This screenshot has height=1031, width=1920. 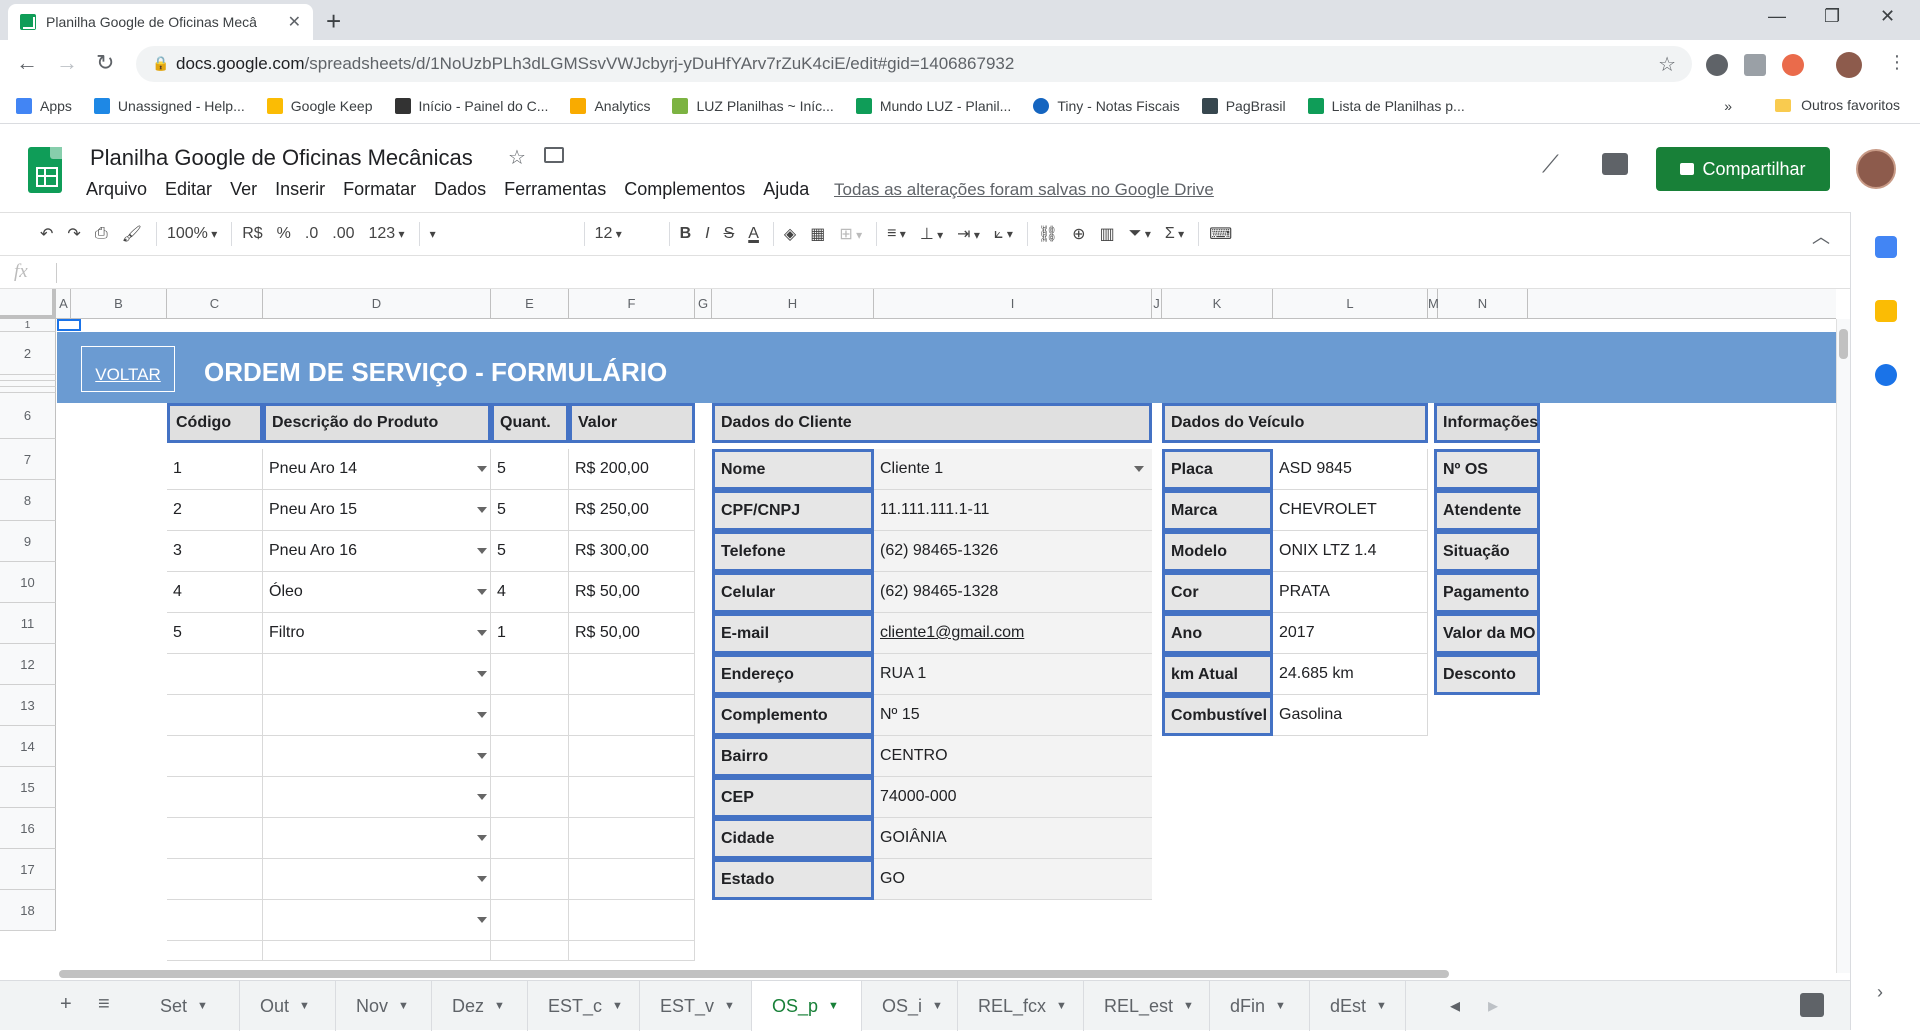 What do you see at coordinates (1455, 1005) in the screenshot?
I see `scroll-tabs-left-icon: ◂` at bounding box center [1455, 1005].